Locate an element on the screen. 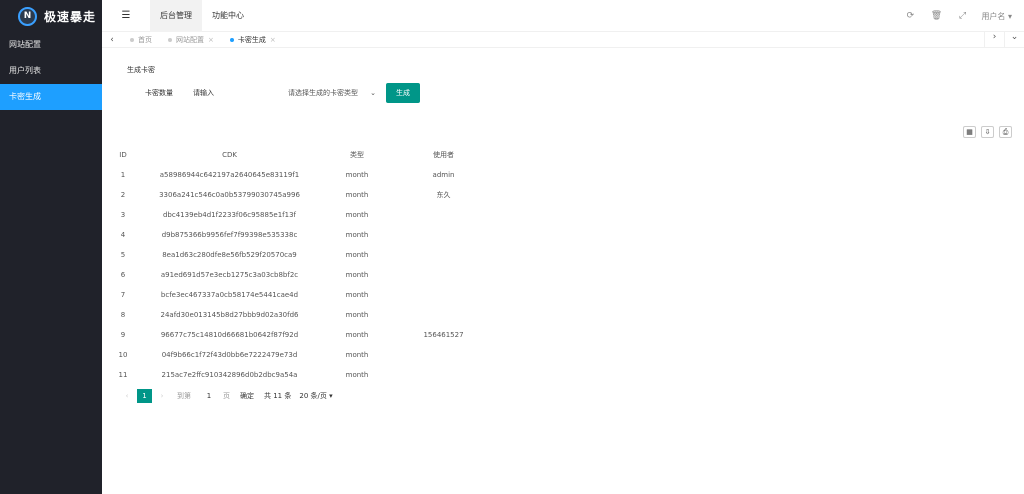 The image size is (1024, 494). page-tab-card-generate: 卡密生成 × is located at coordinates (253, 40).